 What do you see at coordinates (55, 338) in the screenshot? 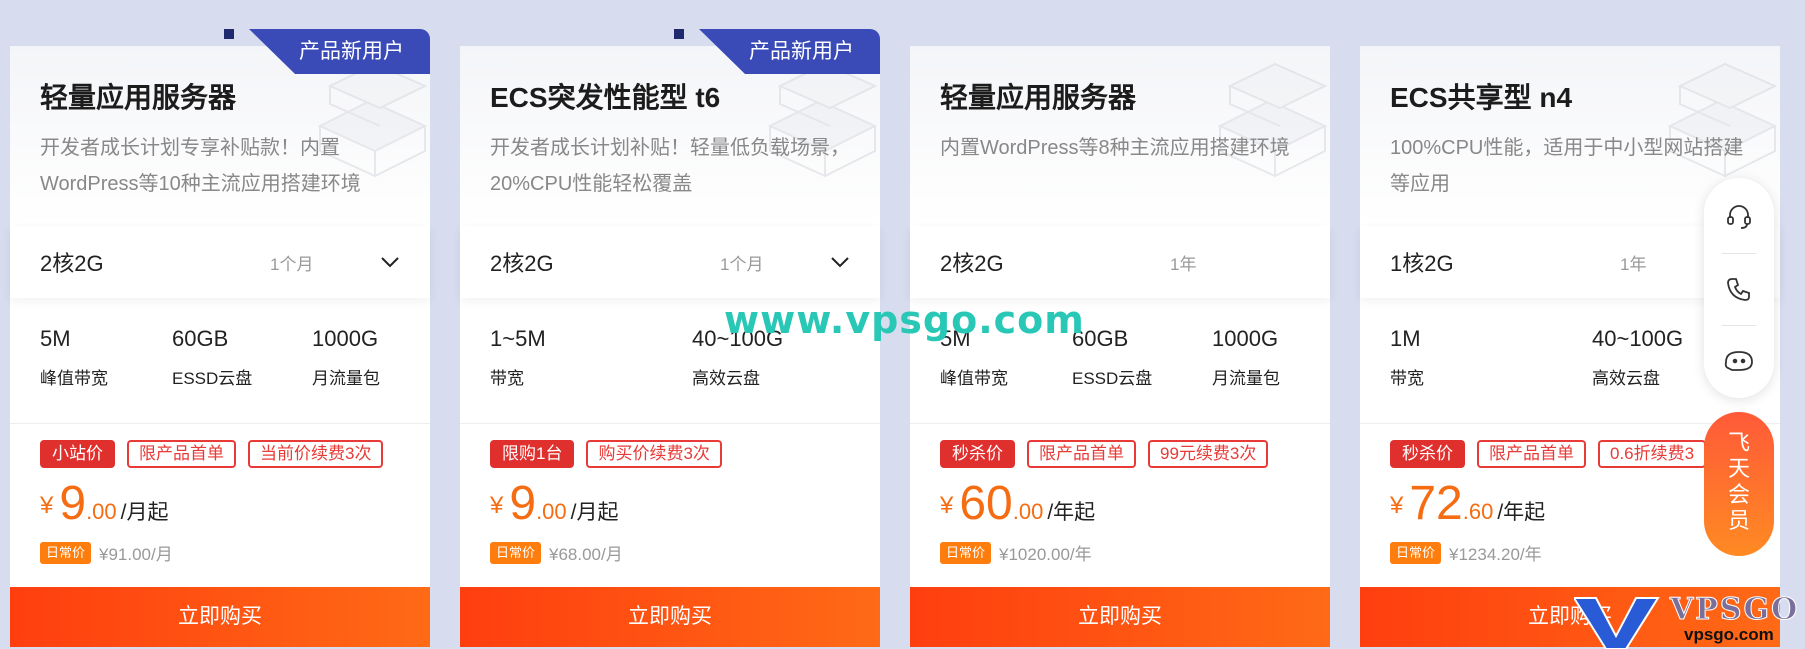
I see `feature-value: 5M` at bounding box center [55, 338].